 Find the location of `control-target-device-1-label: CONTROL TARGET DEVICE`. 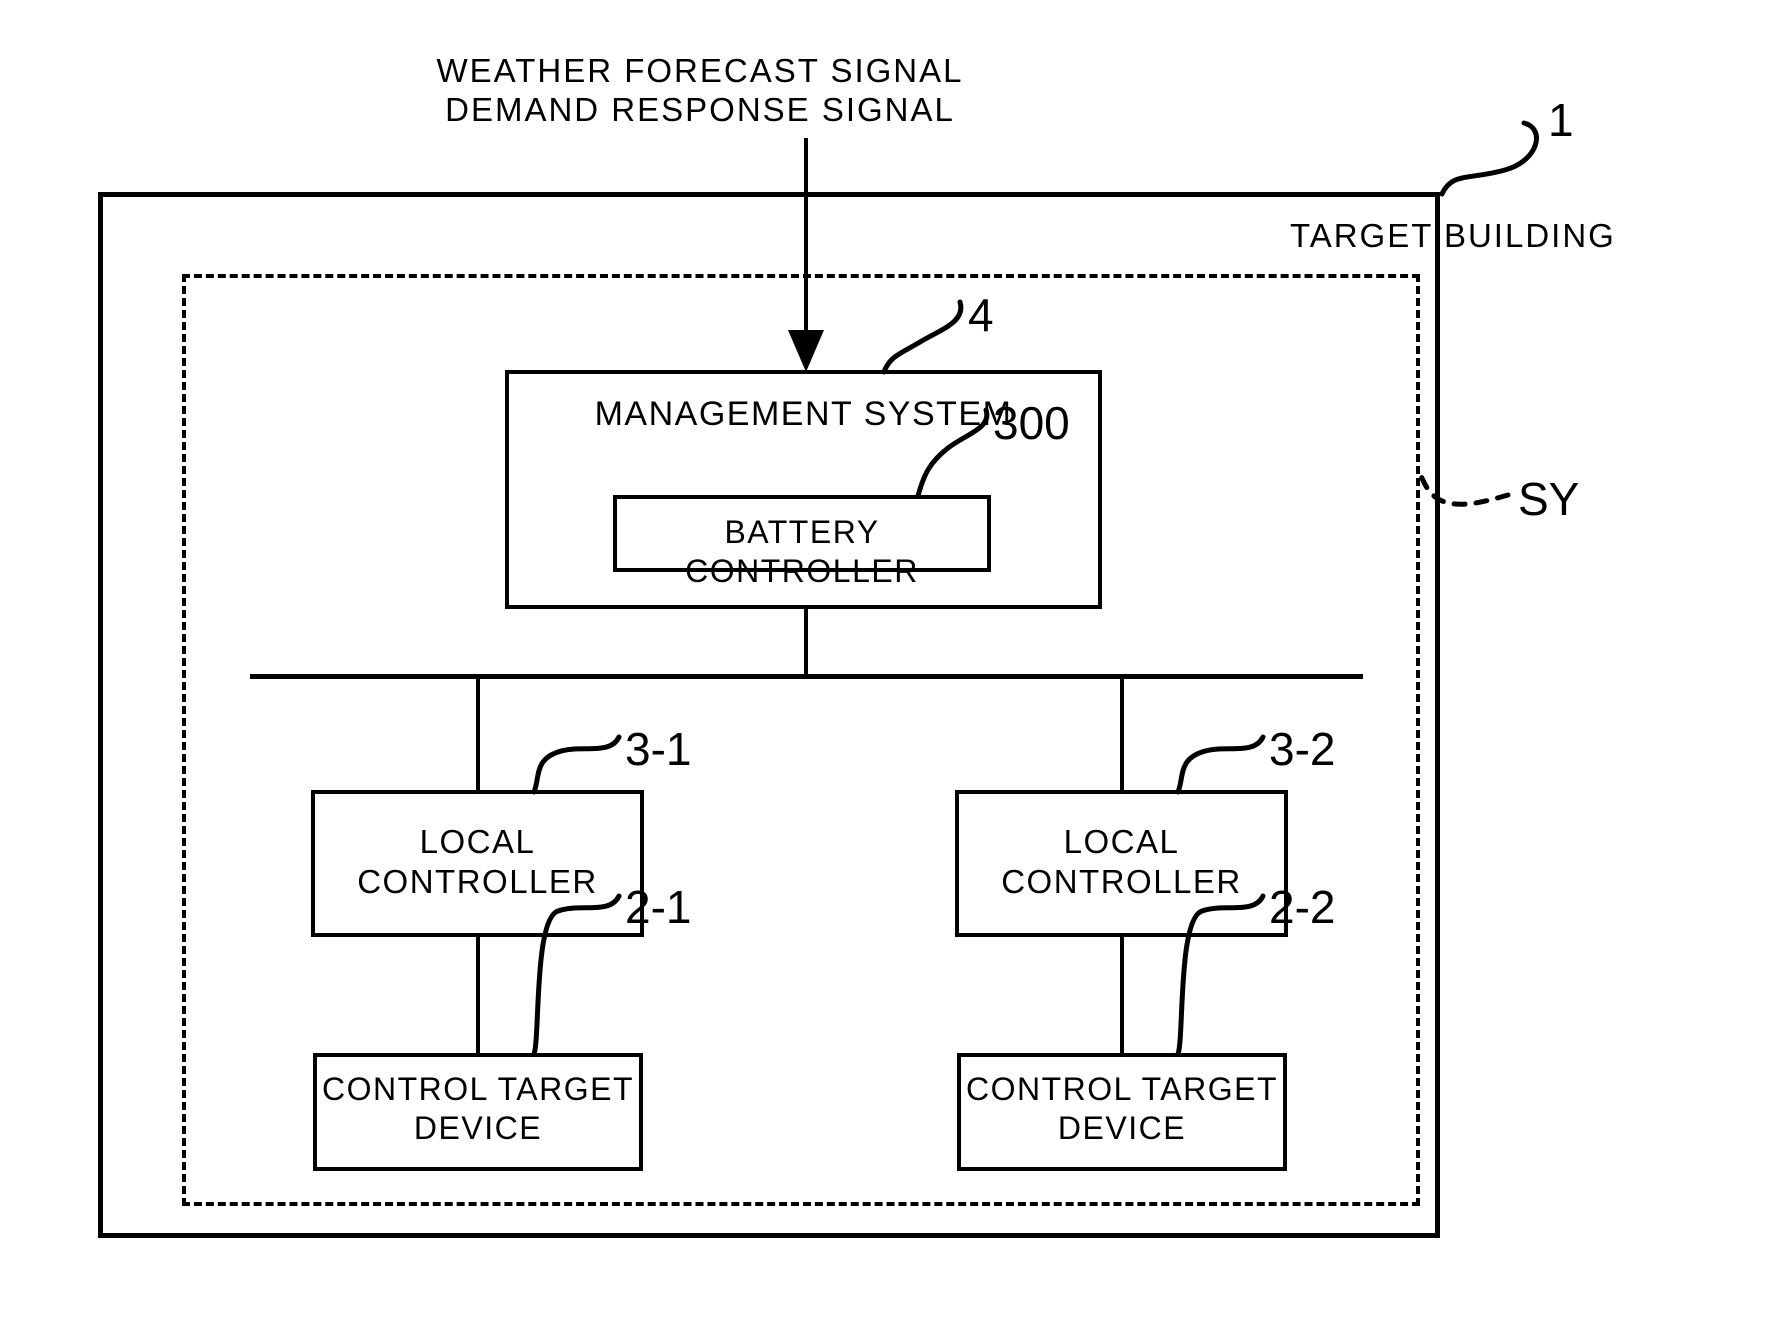

control-target-device-1-label: CONTROL TARGET DEVICE is located at coordinates (478, 1109).